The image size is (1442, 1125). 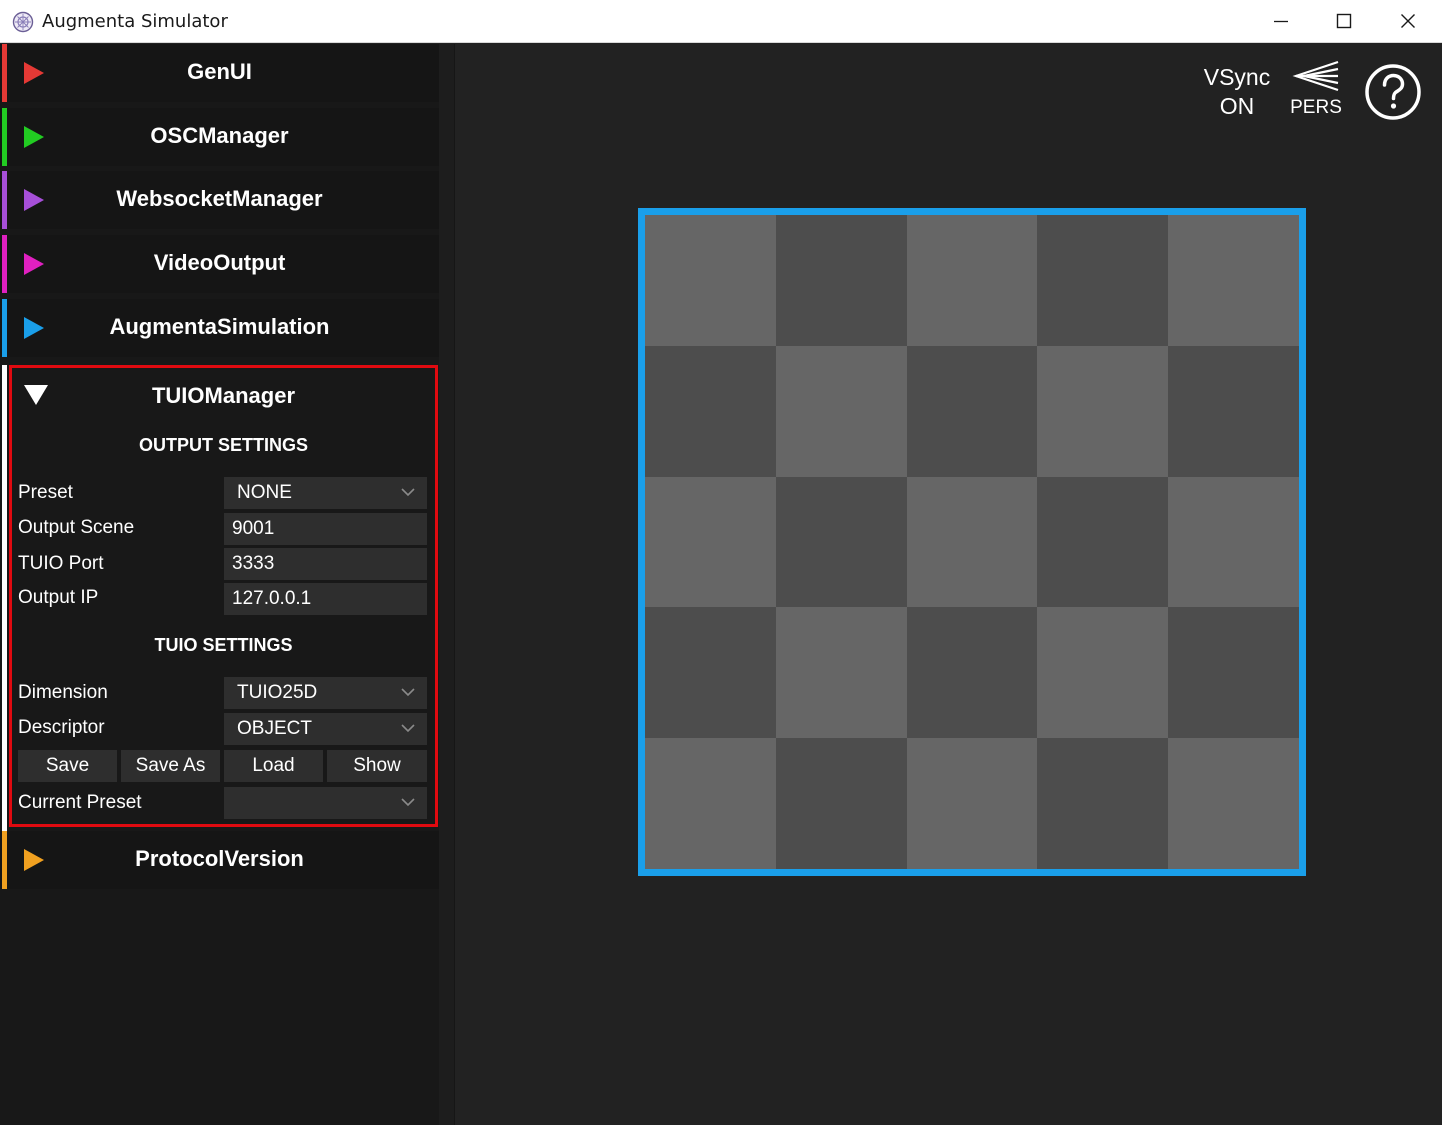 I want to click on preset-dropdown: NONE, so click(x=325, y=493).